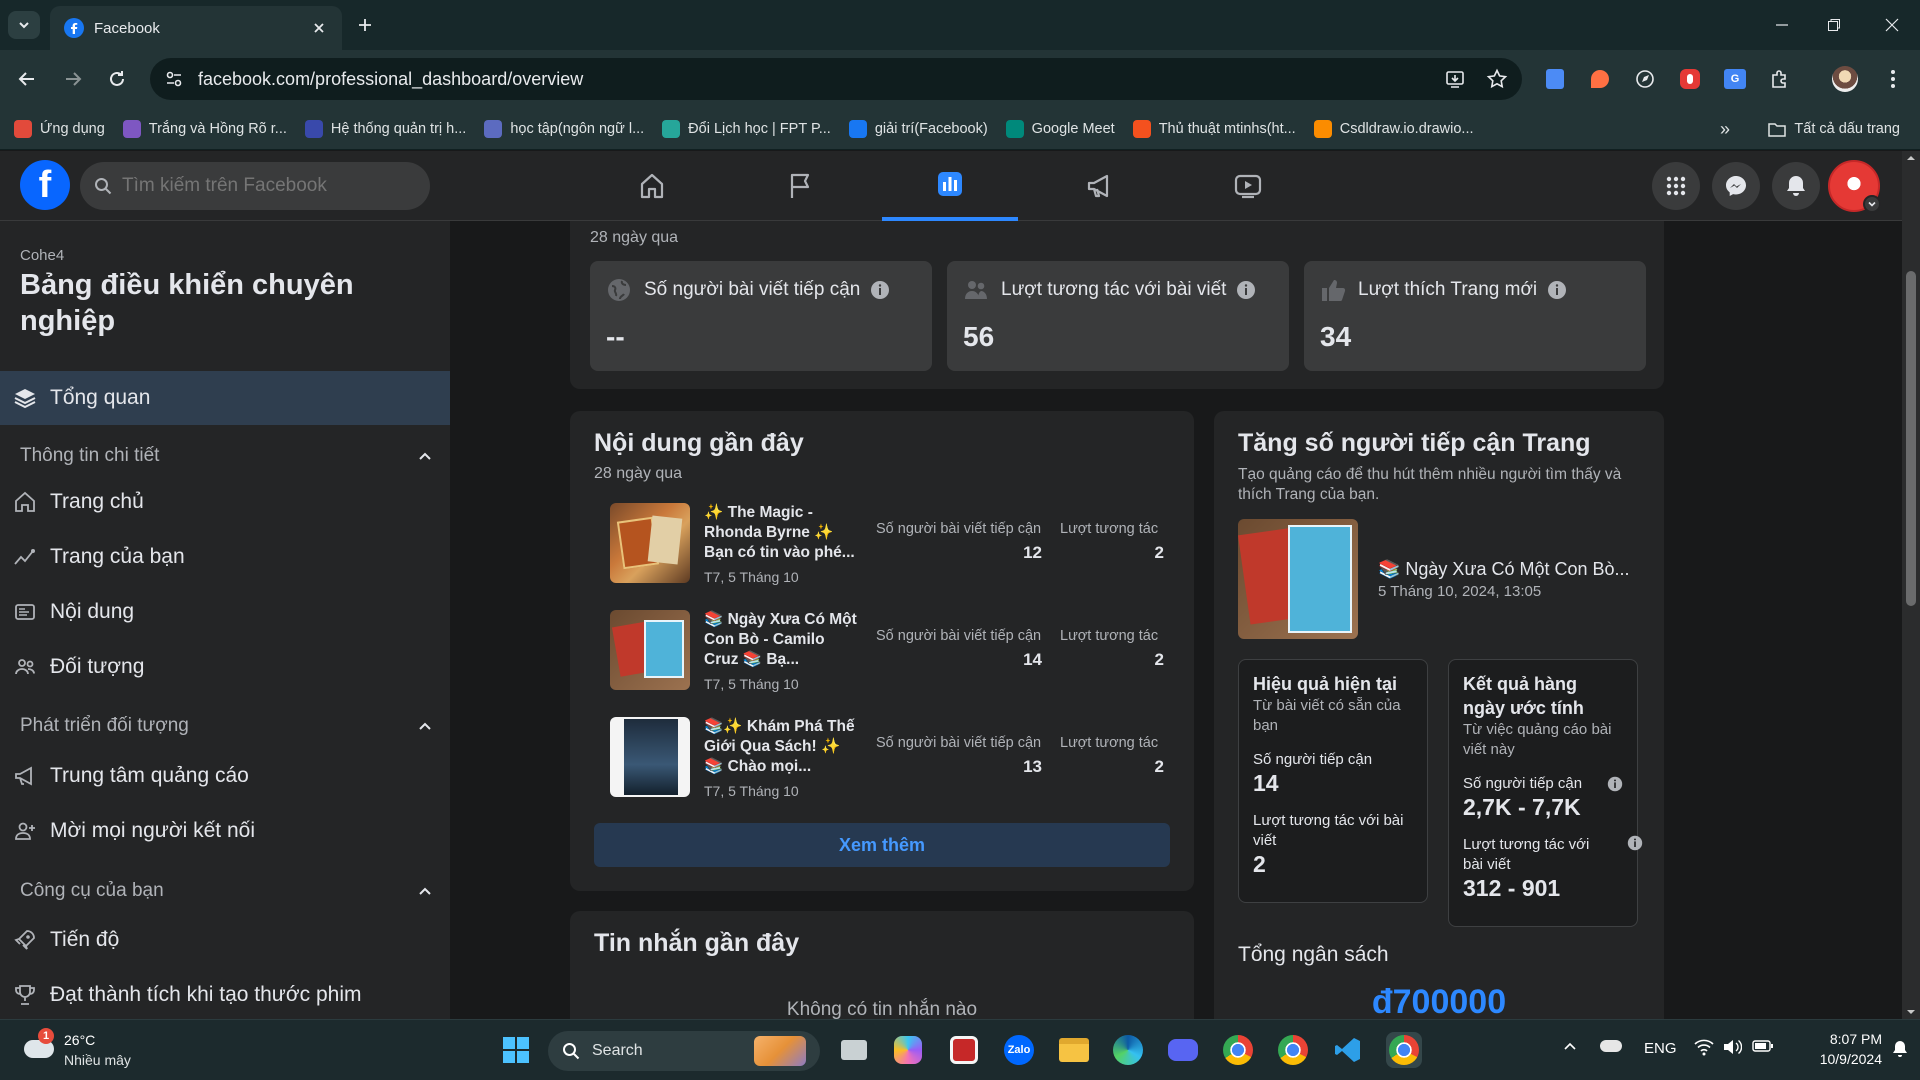 The height and width of the screenshot is (1080, 1920). What do you see at coordinates (1645, 79) in the screenshot?
I see `extension-compass-icon` at bounding box center [1645, 79].